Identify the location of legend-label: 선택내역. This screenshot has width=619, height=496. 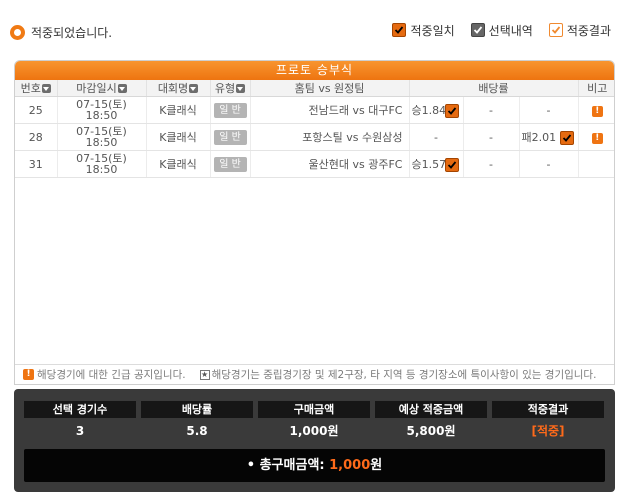
(510, 30).